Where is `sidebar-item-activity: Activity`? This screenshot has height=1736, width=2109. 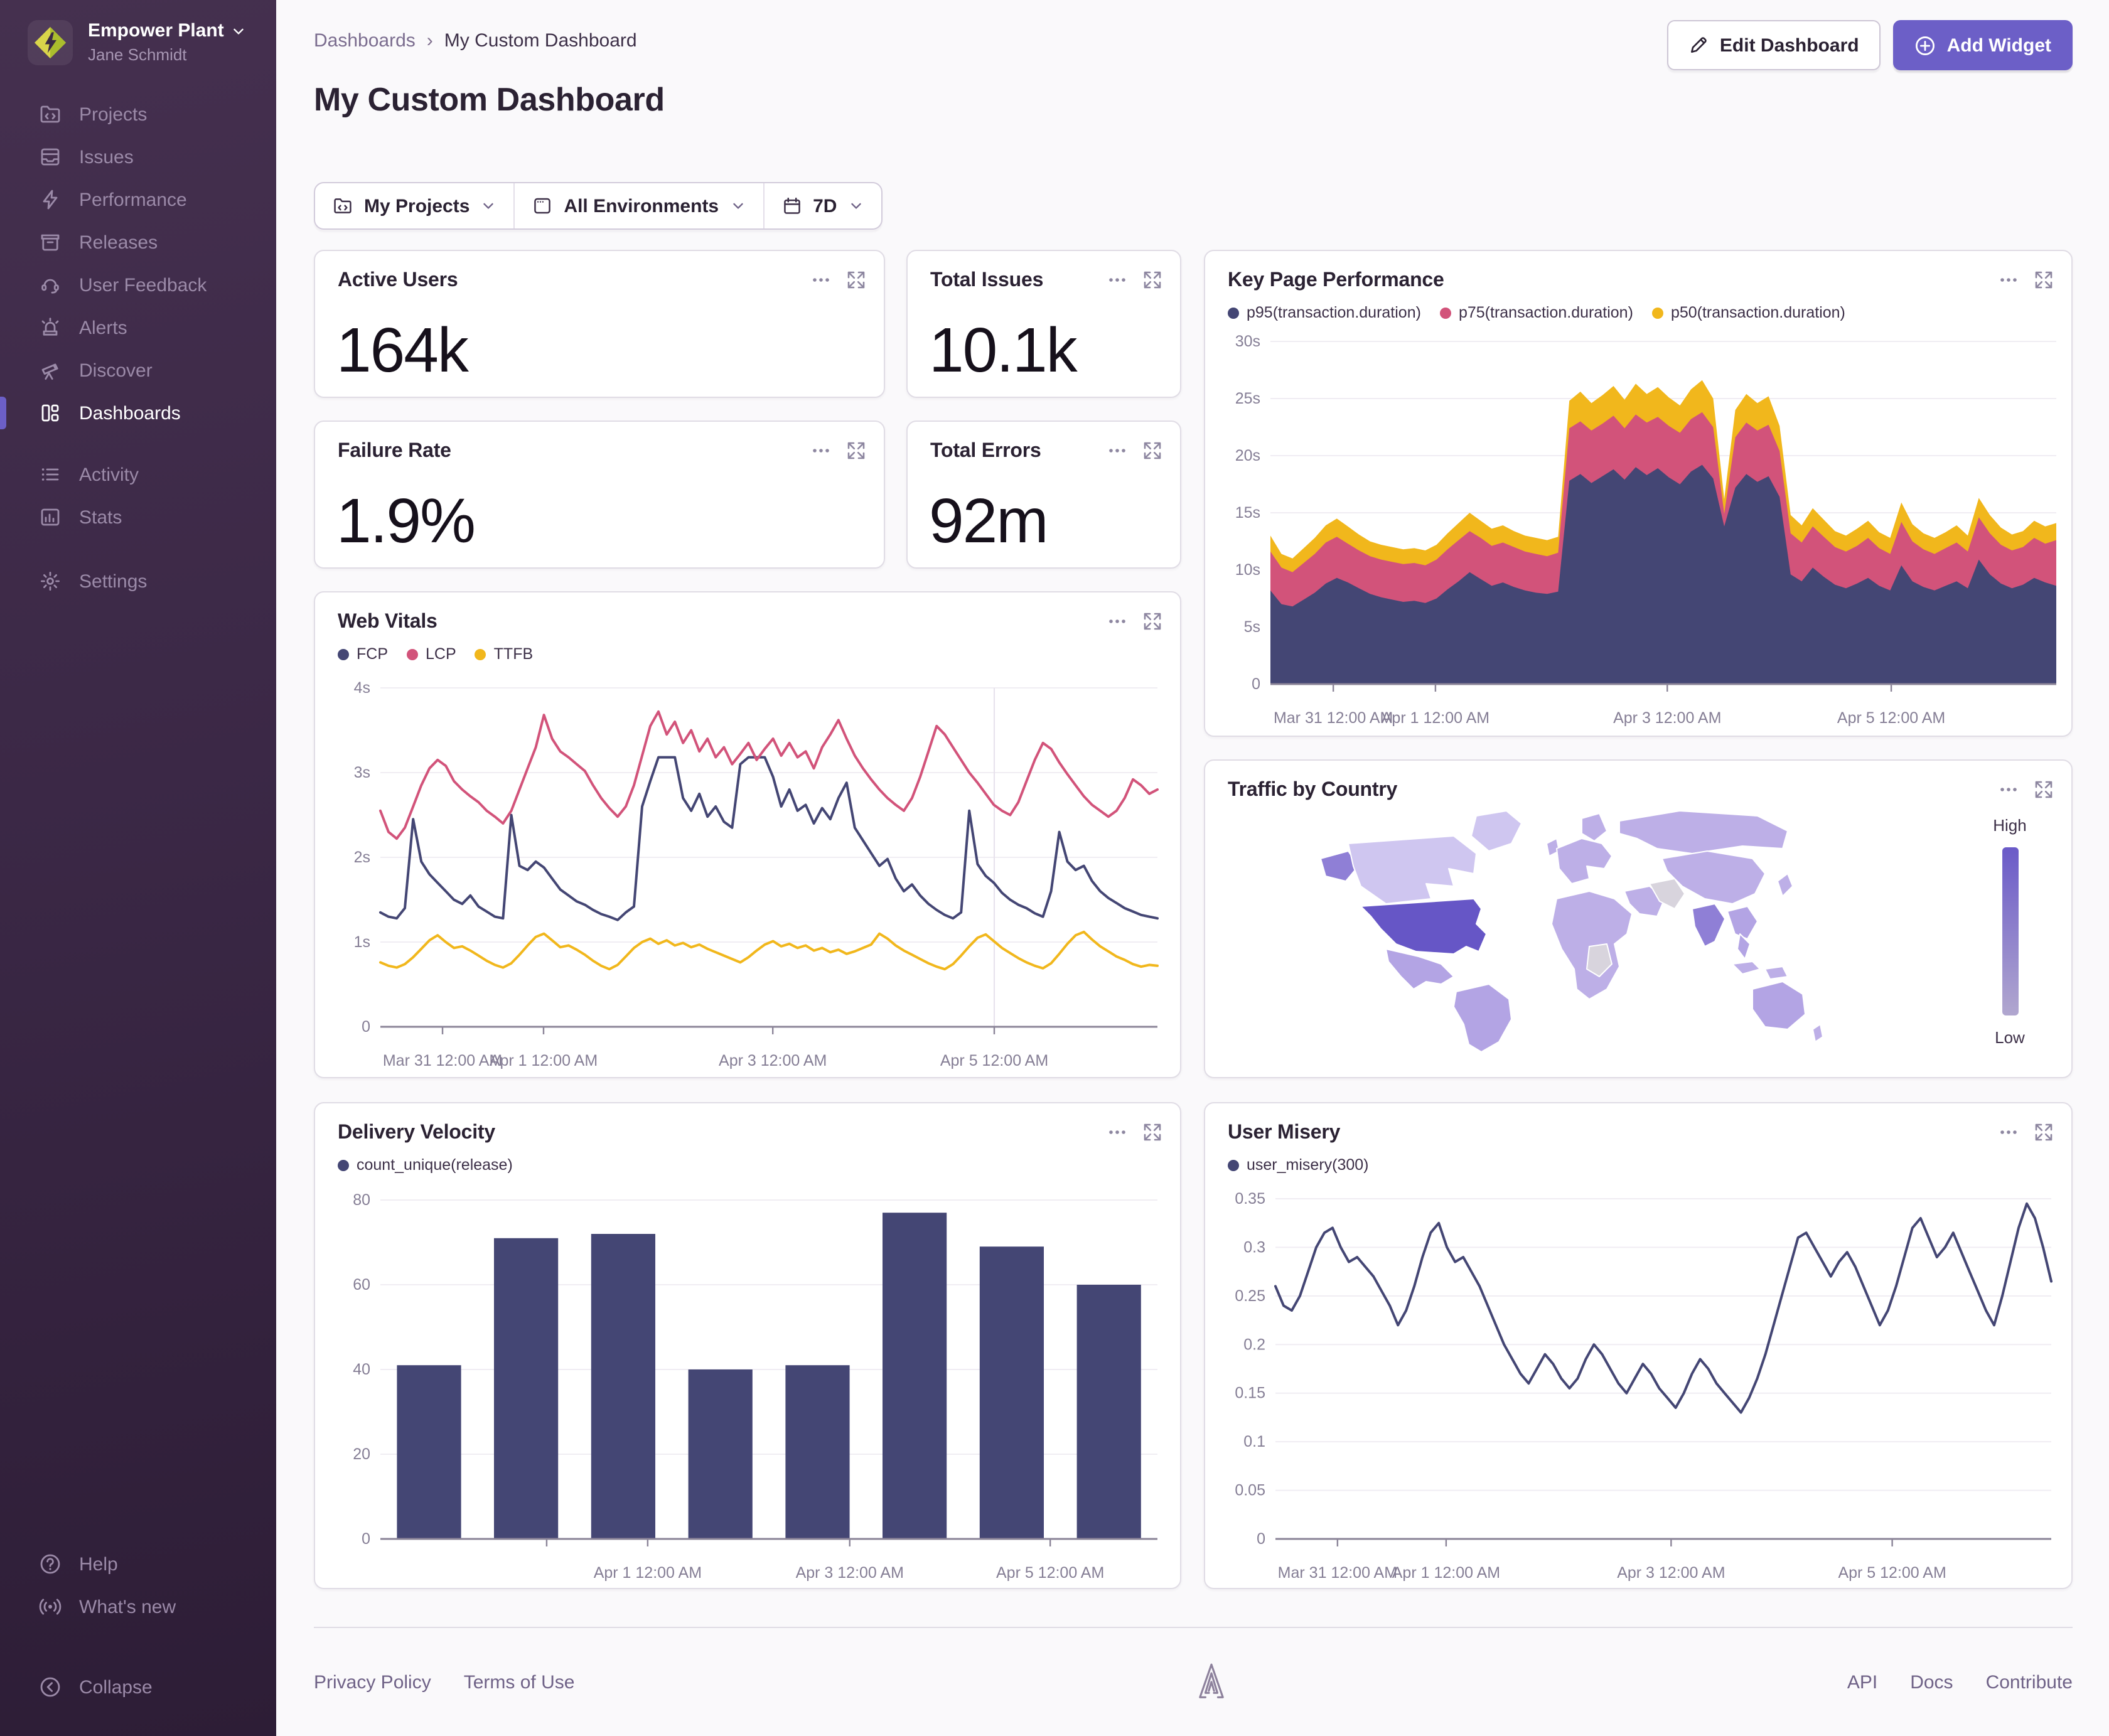 sidebar-item-activity: Activity is located at coordinates (138, 474).